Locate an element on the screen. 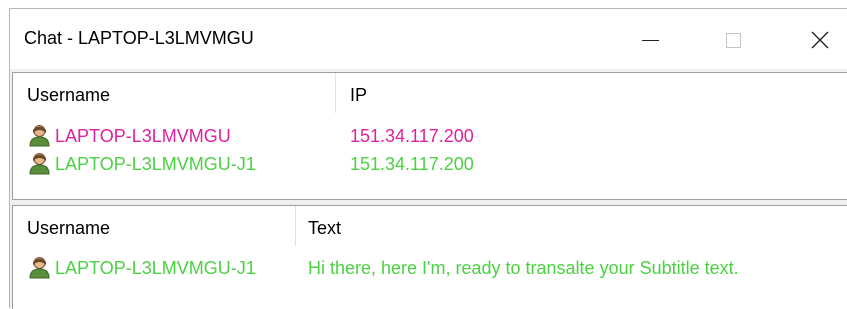 The height and width of the screenshot is (309, 847). column-header-ip: IP is located at coordinates (358, 95).